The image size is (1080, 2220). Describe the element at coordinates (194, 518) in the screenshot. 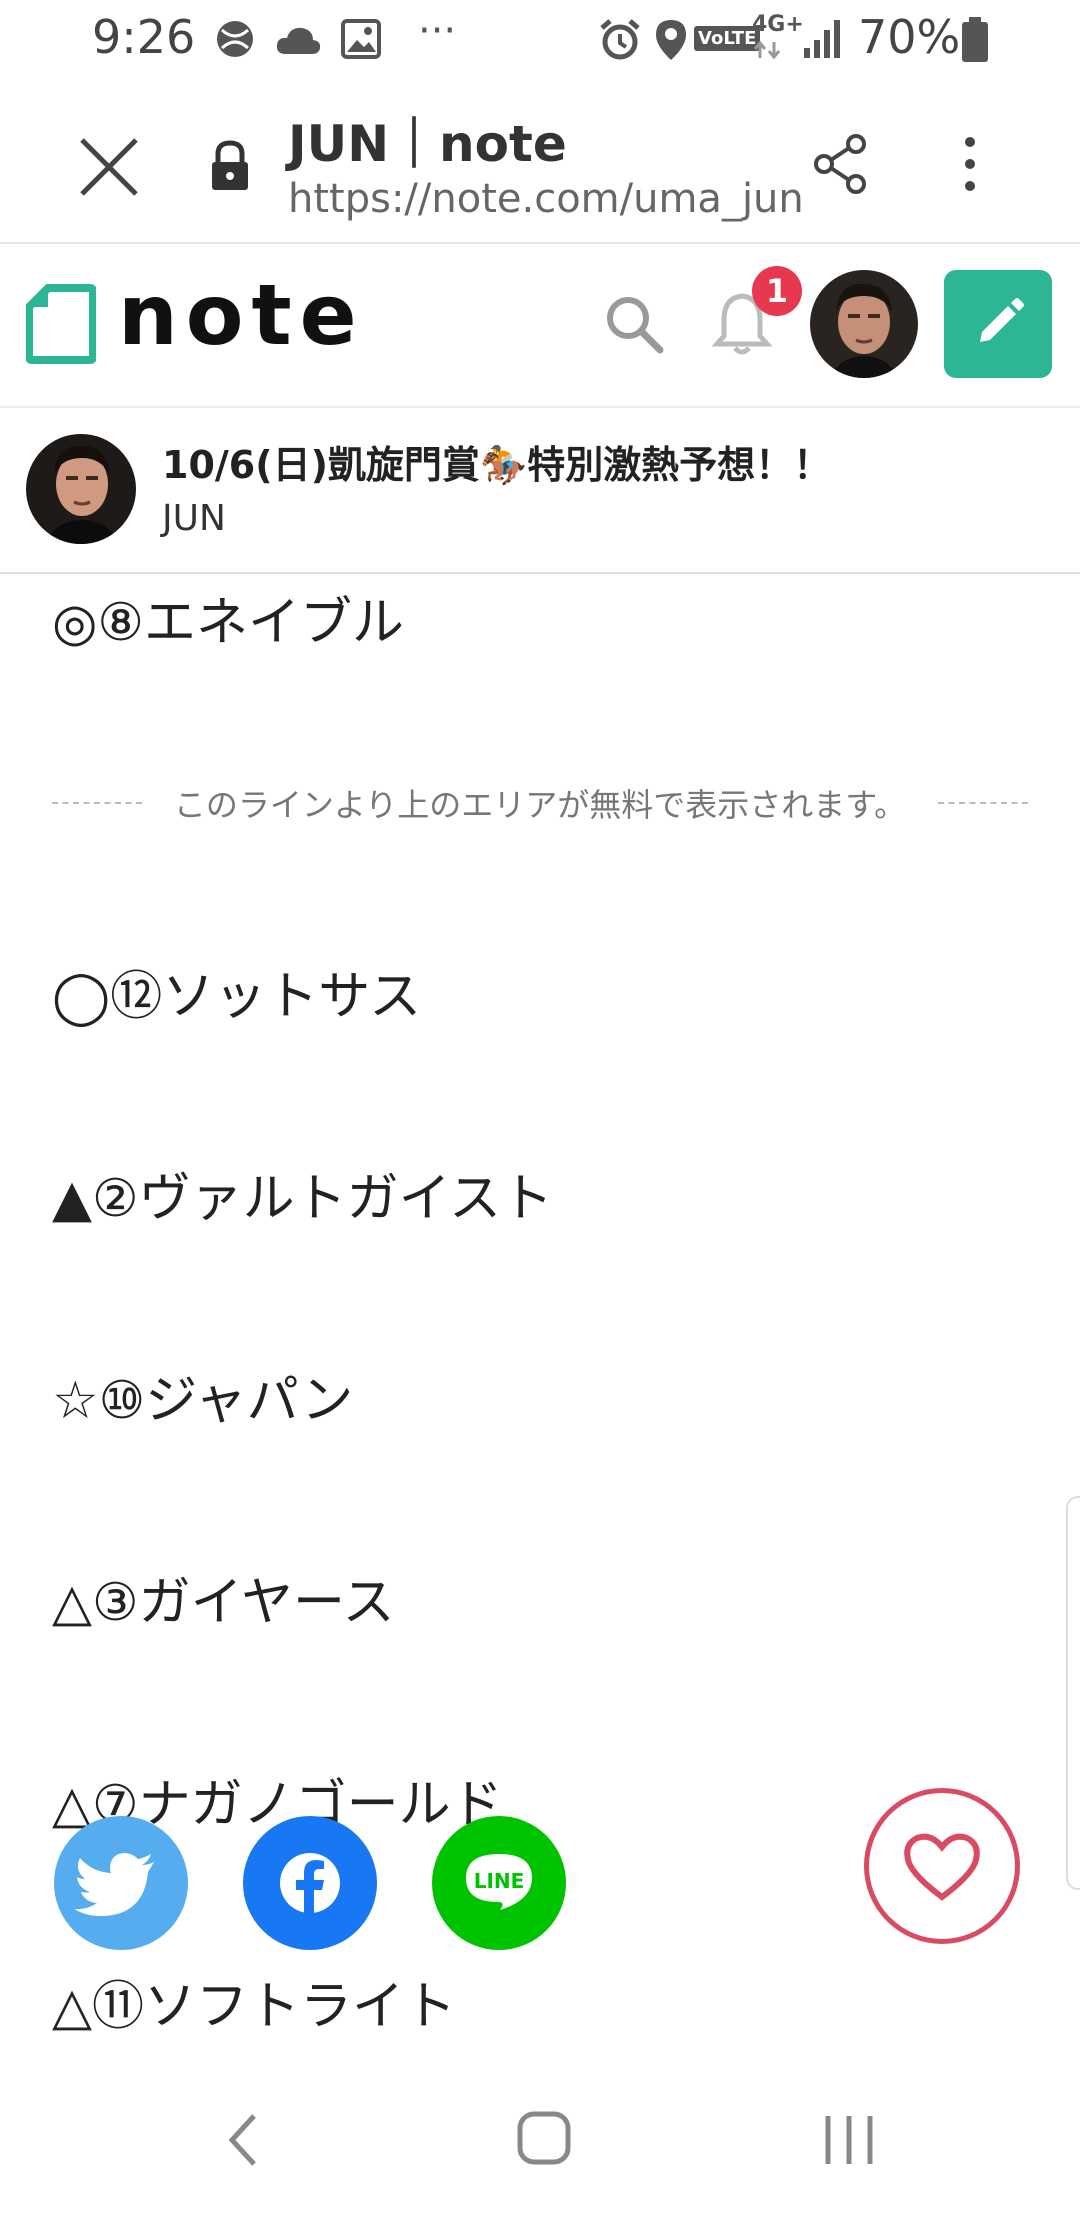

I see `article-author: JUN` at that location.